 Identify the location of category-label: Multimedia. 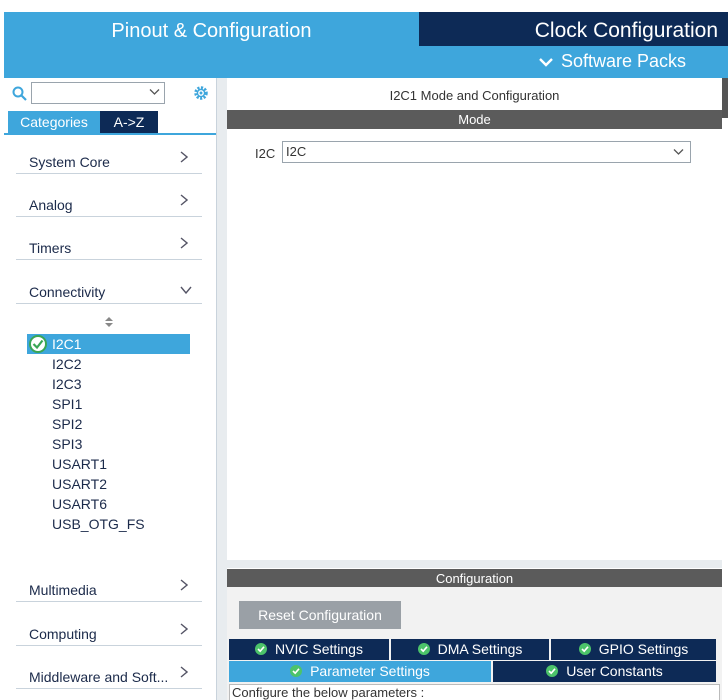
(63, 590).